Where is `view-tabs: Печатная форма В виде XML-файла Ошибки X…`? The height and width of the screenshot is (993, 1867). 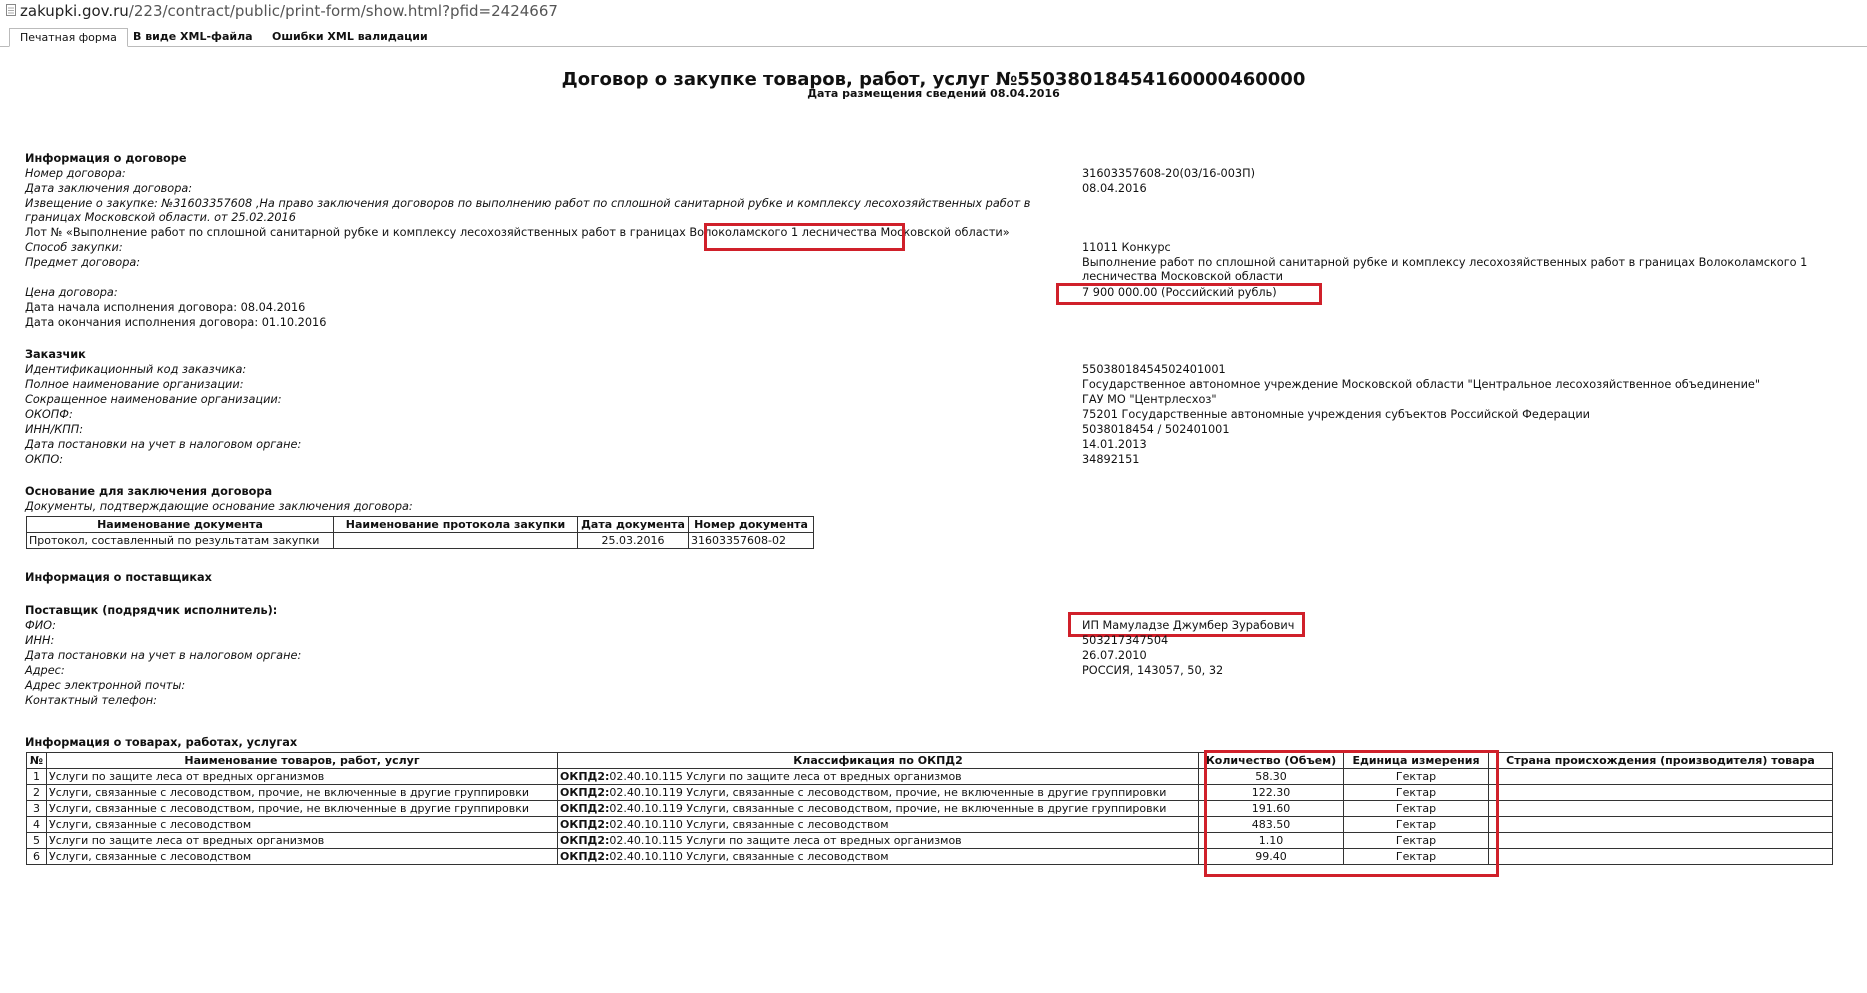 view-tabs: Печатная форма В виде XML-файла Ошибки X… is located at coordinates (933, 35).